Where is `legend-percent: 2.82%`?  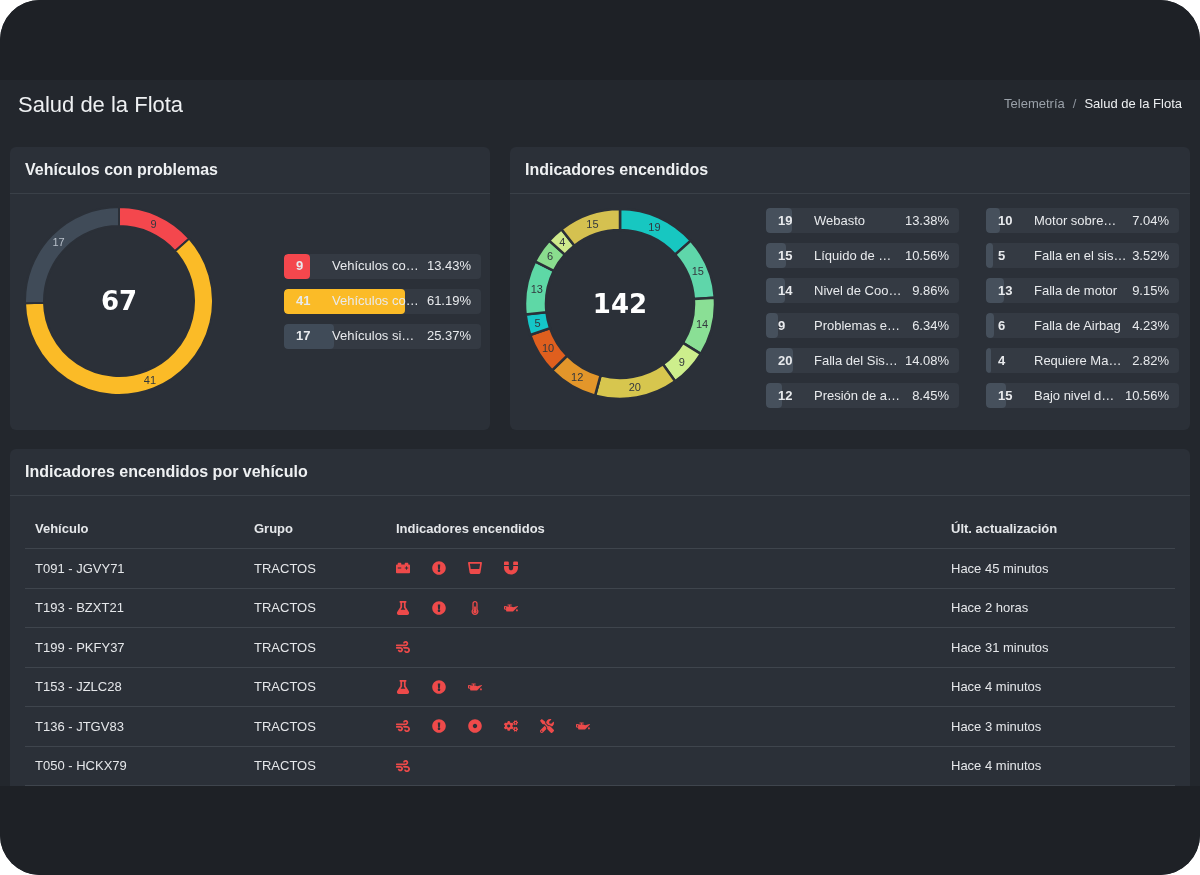 legend-percent: 2.82% is located at coordinates (1151, 360).